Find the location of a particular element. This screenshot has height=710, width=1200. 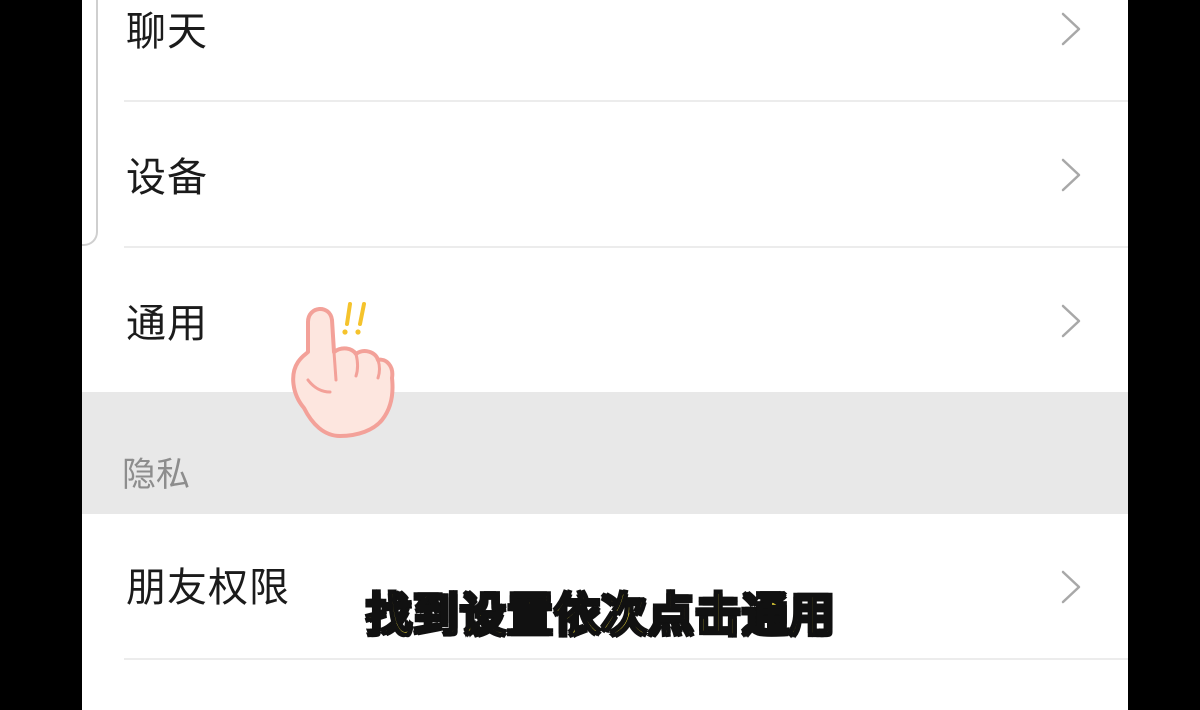

settings-item-label: 设备 is located at coordinates (167, 178).